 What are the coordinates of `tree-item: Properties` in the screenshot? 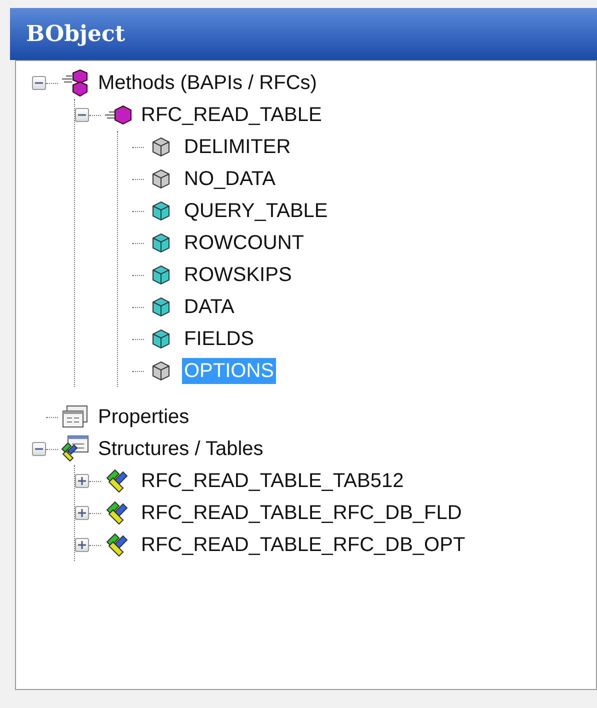 It's located at (144, 417).